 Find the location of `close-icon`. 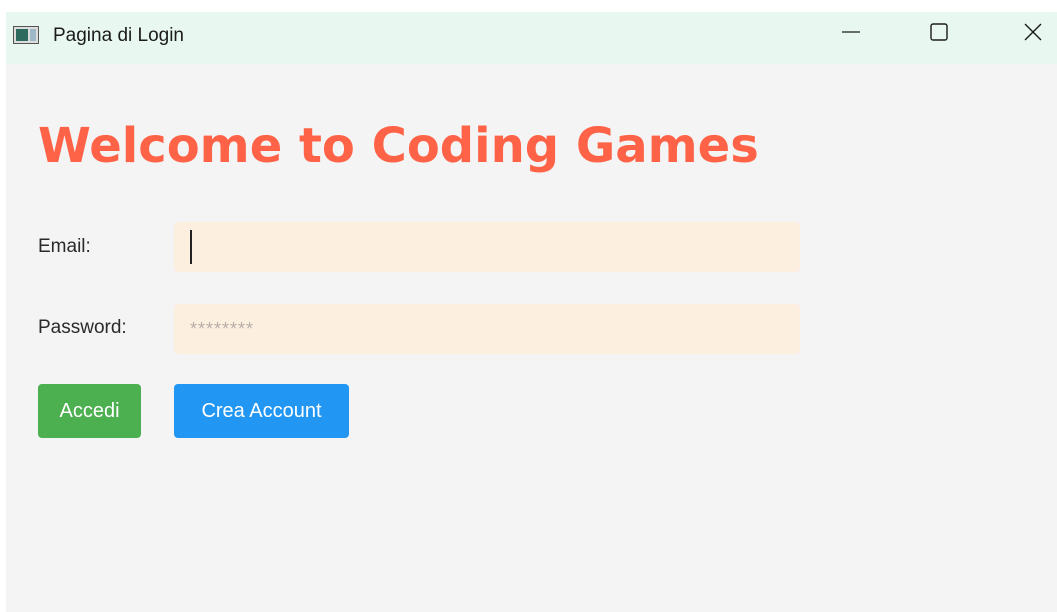

close-icon is located at coordinates (1033, 34).